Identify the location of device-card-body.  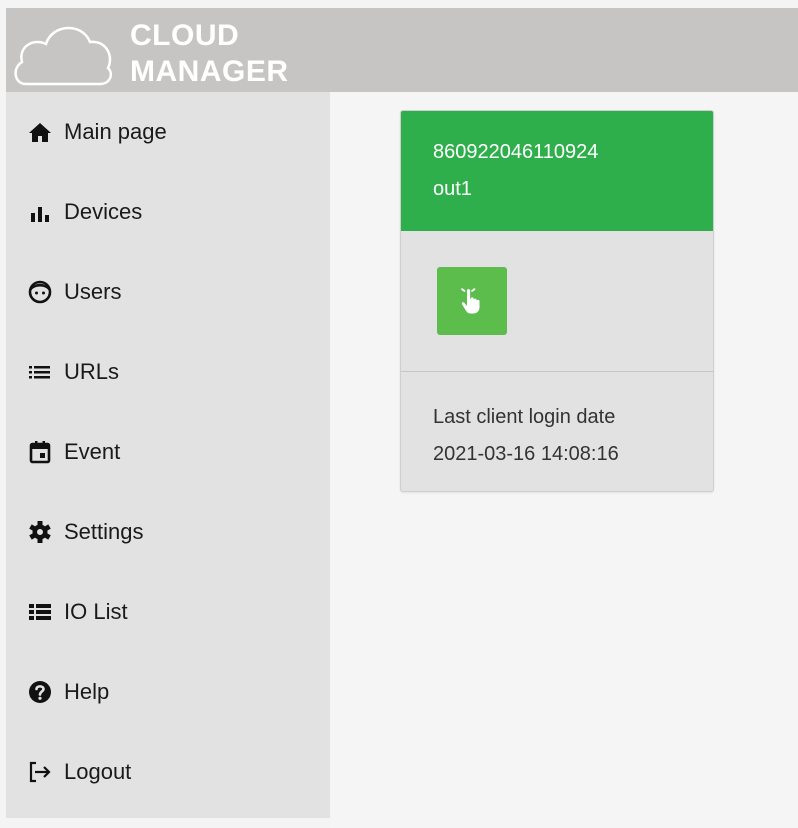
(557, 301).